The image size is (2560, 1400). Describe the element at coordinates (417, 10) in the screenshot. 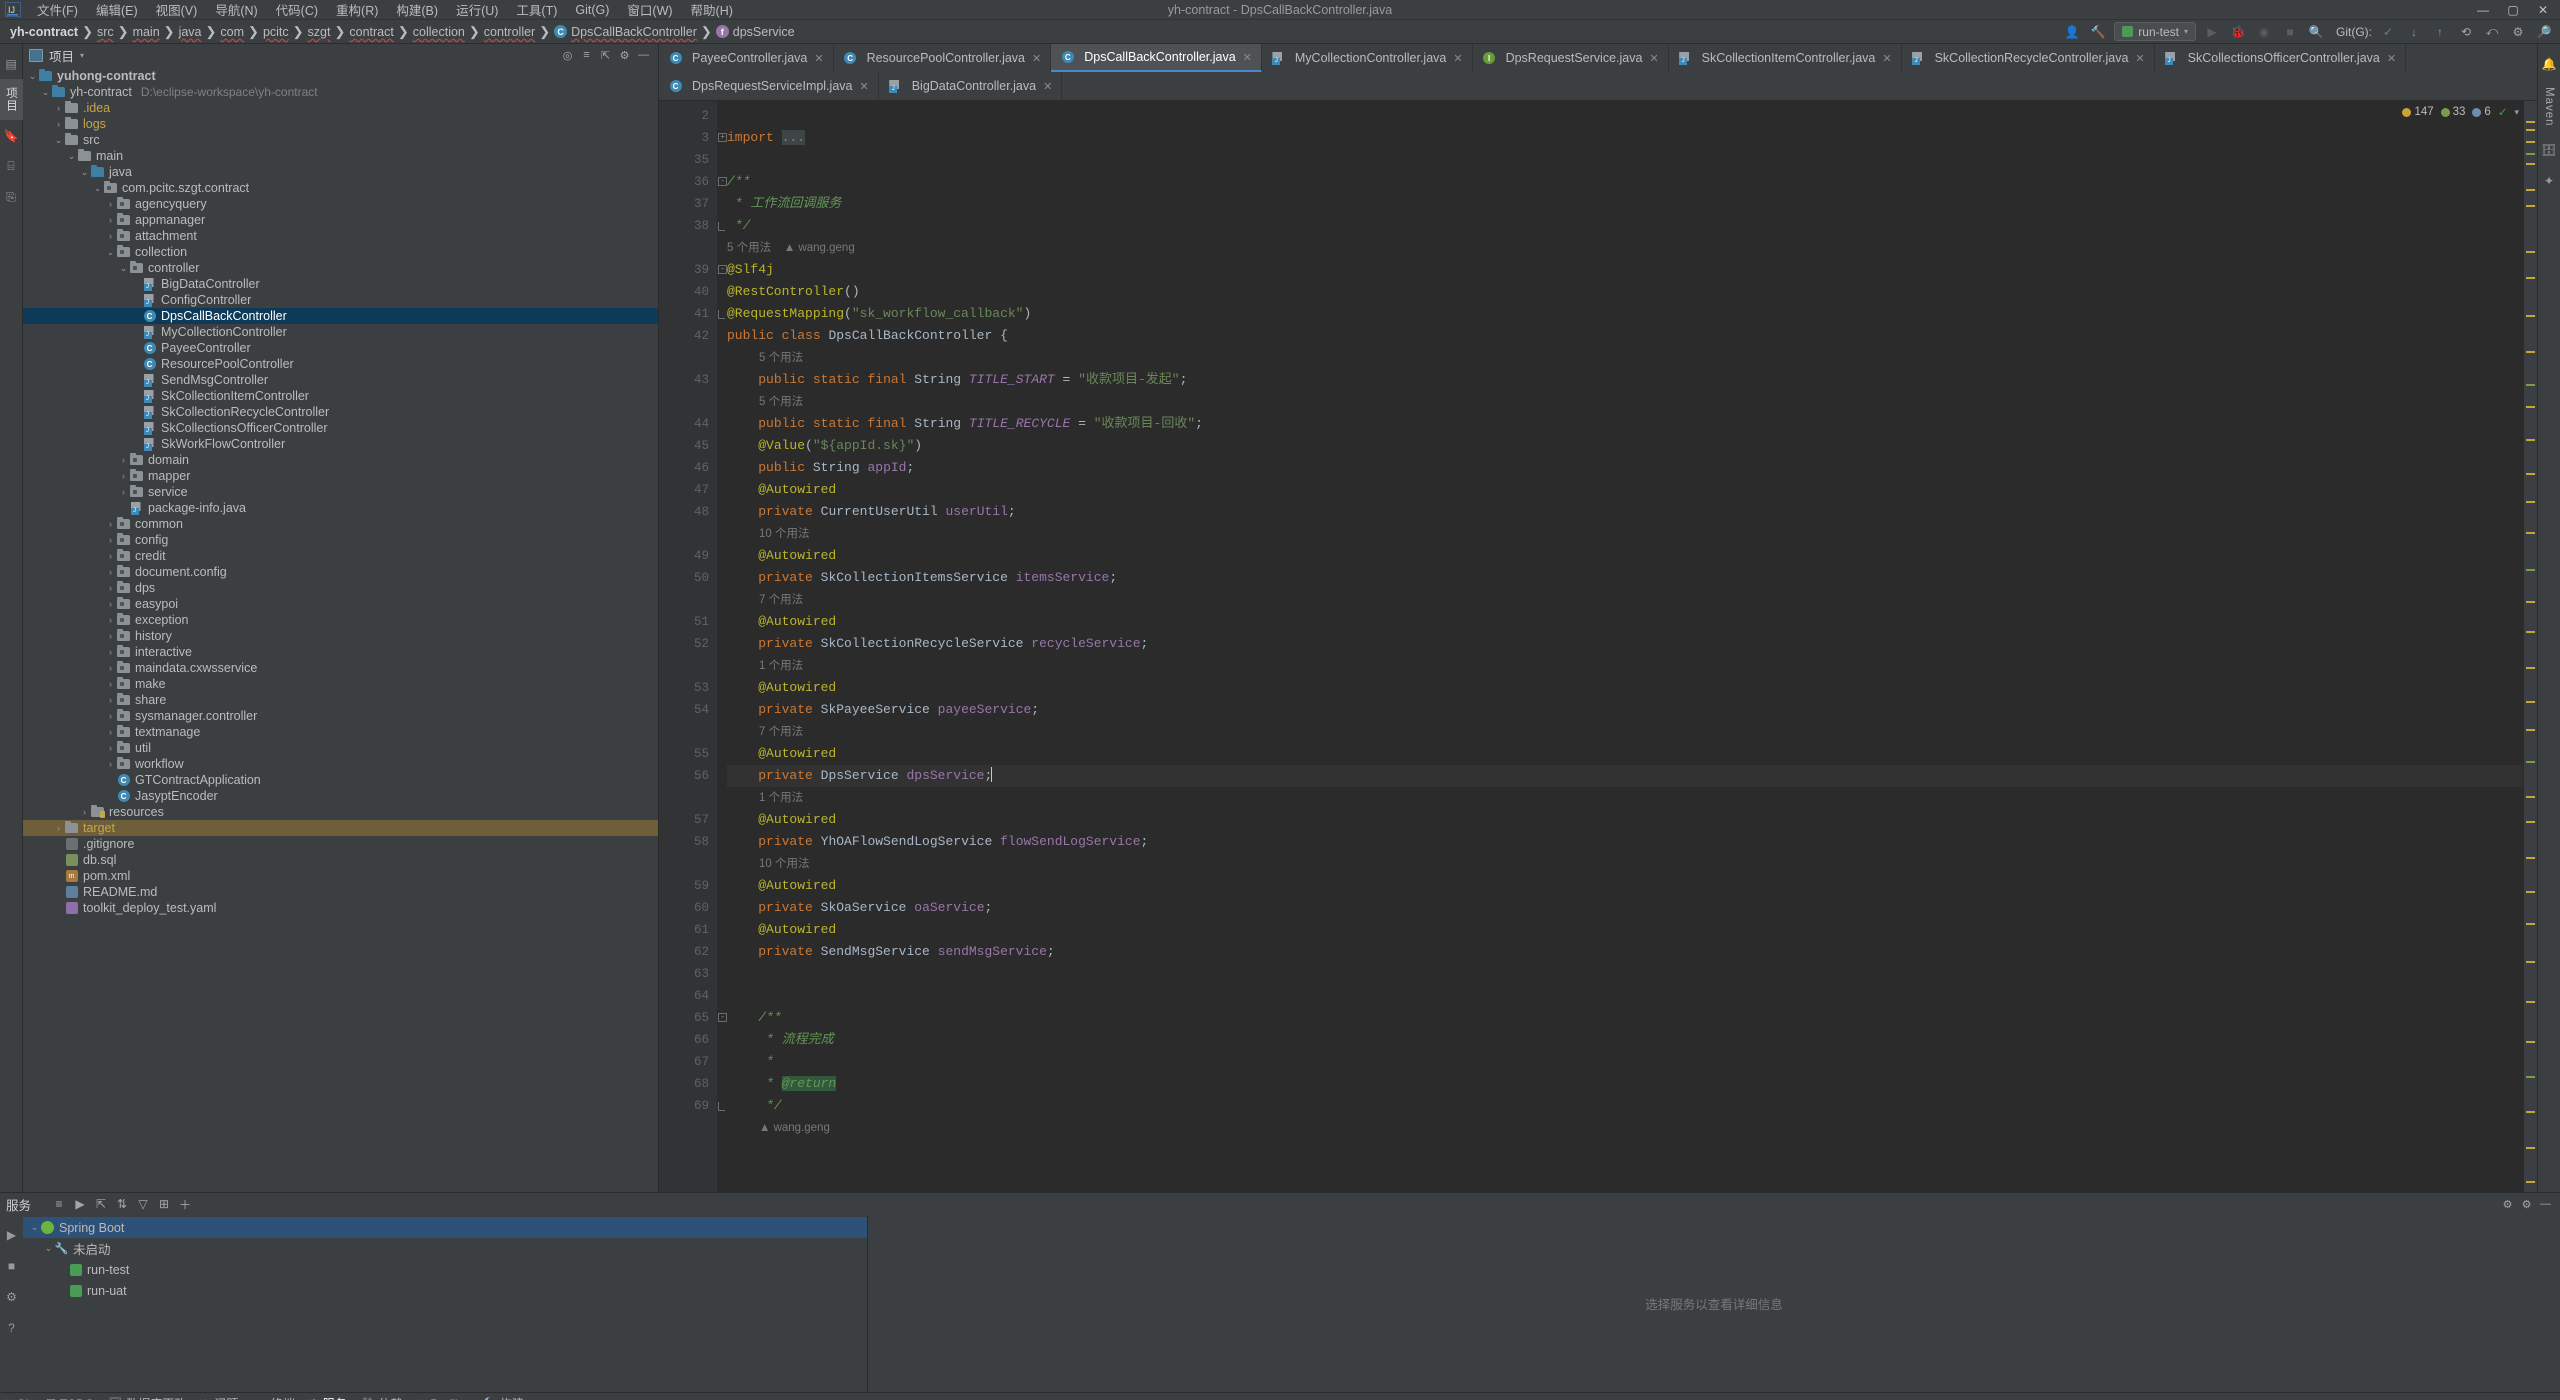

I see `menu-item-build: 构建(B)` at that location.